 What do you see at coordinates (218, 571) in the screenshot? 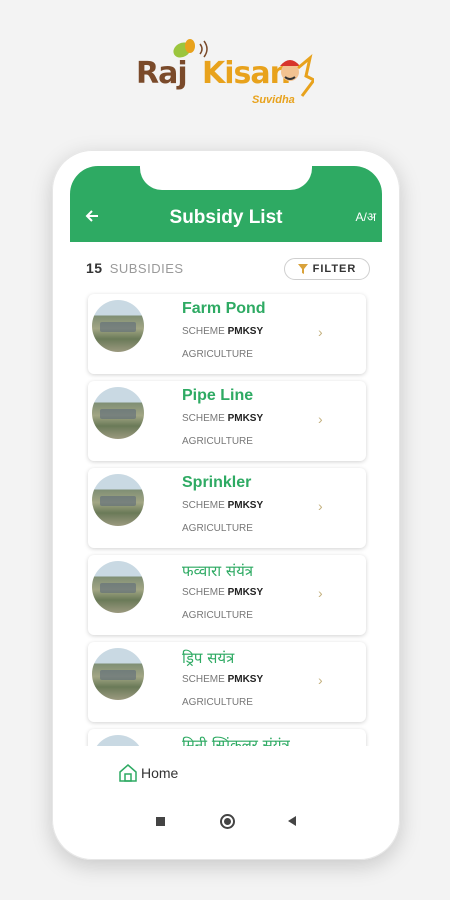
I see `subsidy-title: फव्वारा संयंत्र` at bounding box center [218, 571].